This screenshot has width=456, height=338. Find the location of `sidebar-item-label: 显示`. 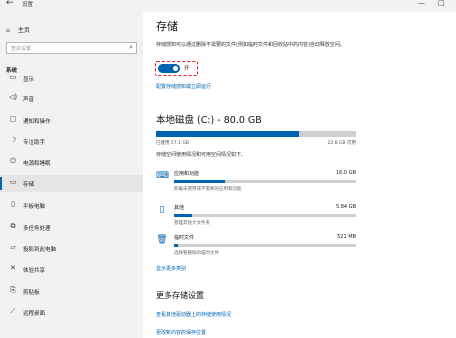

sidebar-item-label: 显示 is located at coordinates (29, 80).